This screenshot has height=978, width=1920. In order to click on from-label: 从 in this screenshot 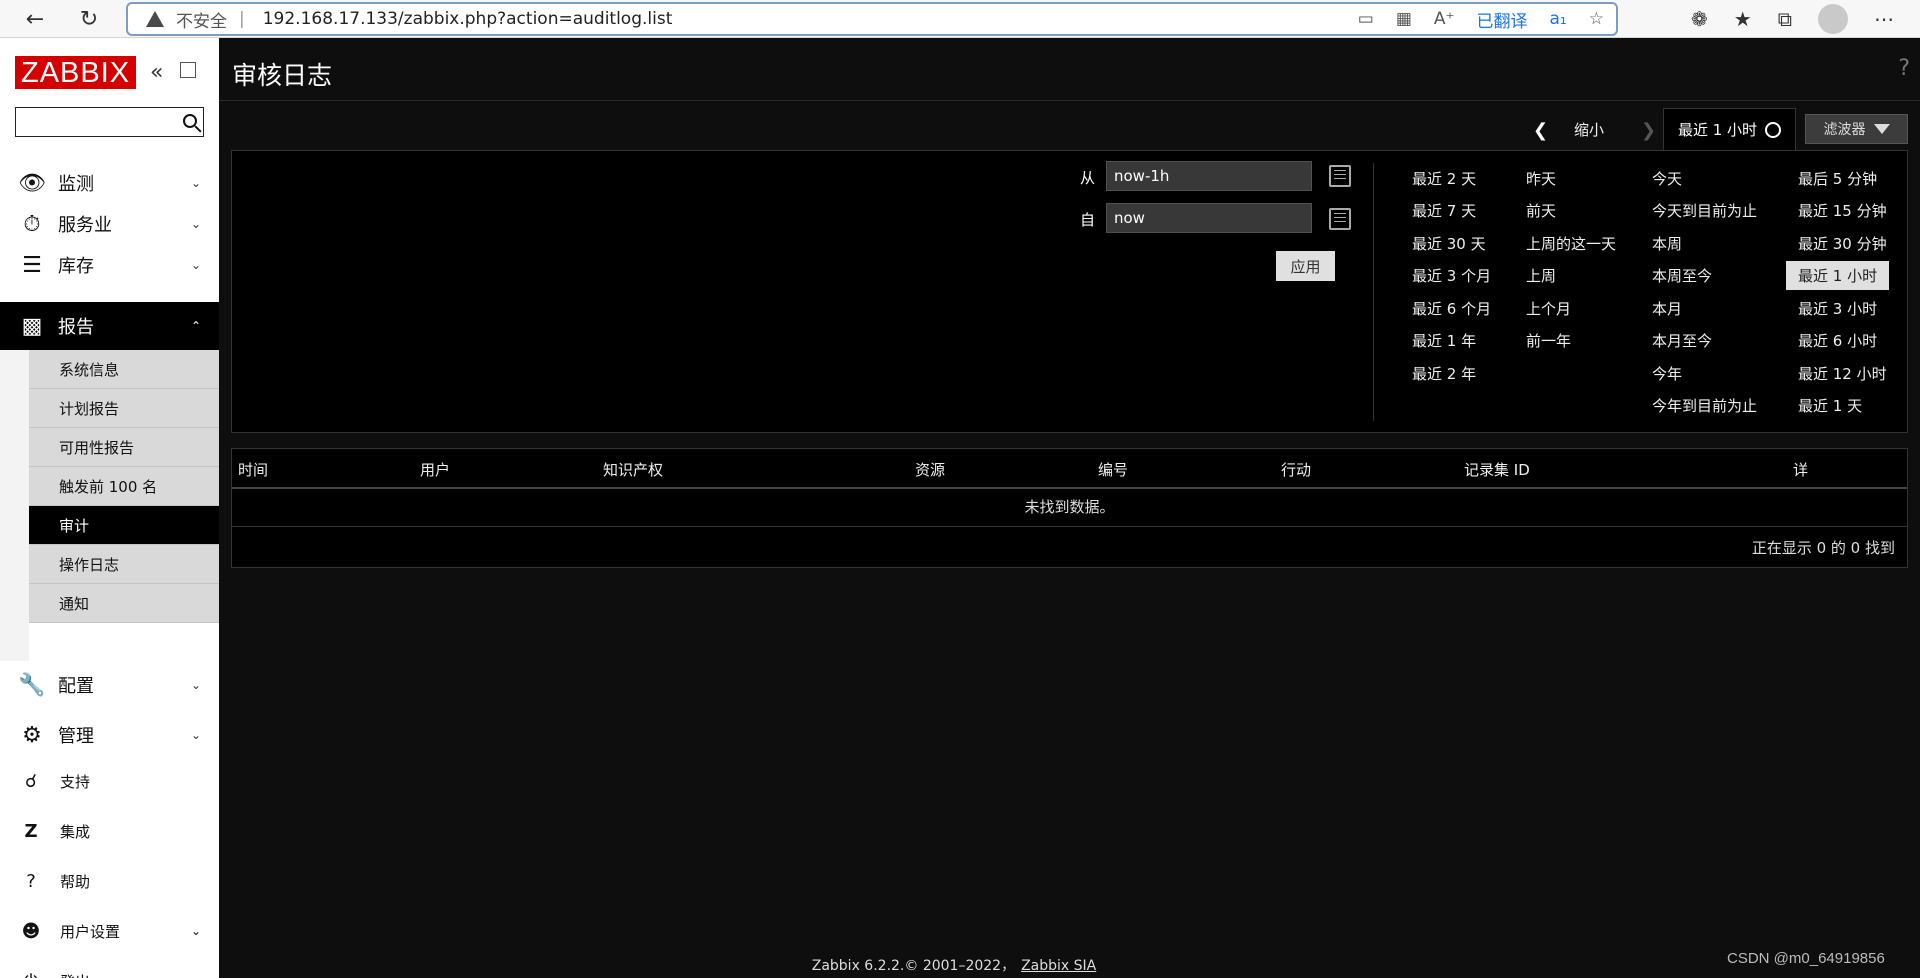, I will do `click(1088, 178)`.